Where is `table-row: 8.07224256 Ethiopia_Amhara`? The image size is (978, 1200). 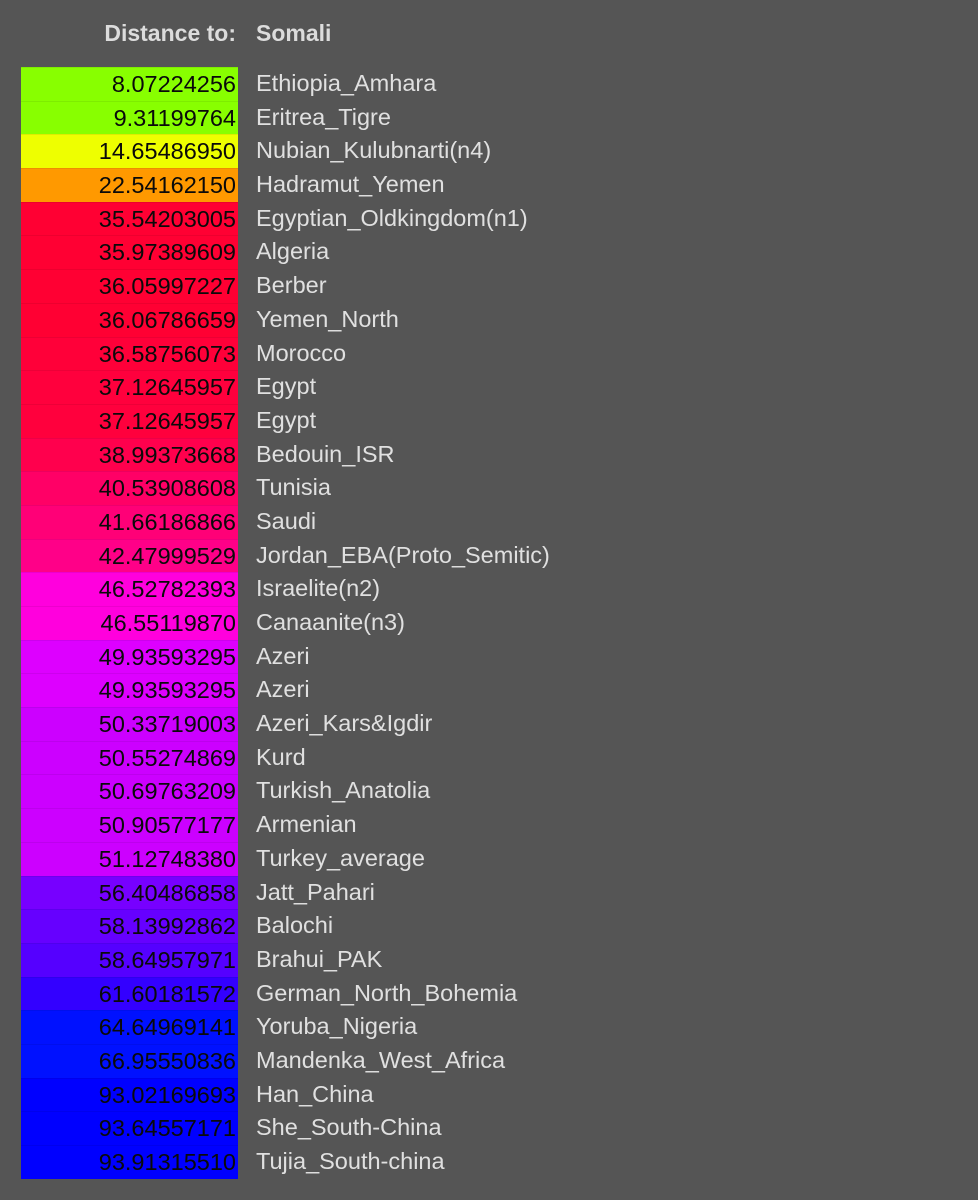
table-row: 8.07224256 Ethiopia_Amhara is located at coordinates (489, 84).